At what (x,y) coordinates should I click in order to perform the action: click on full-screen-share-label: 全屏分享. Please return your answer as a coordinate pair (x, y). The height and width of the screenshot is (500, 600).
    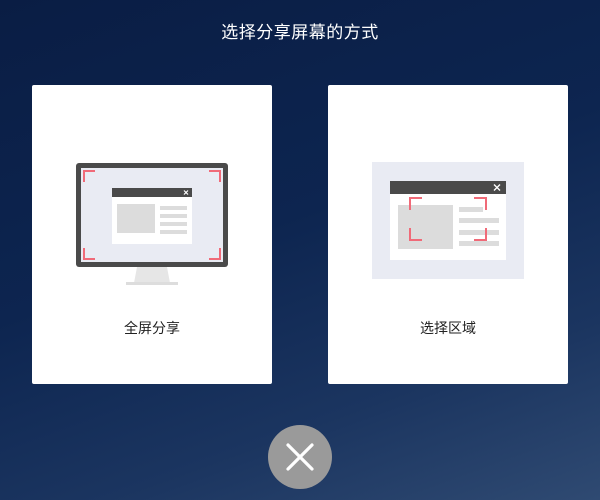
    Looking at the image, I should click on (152, 329).